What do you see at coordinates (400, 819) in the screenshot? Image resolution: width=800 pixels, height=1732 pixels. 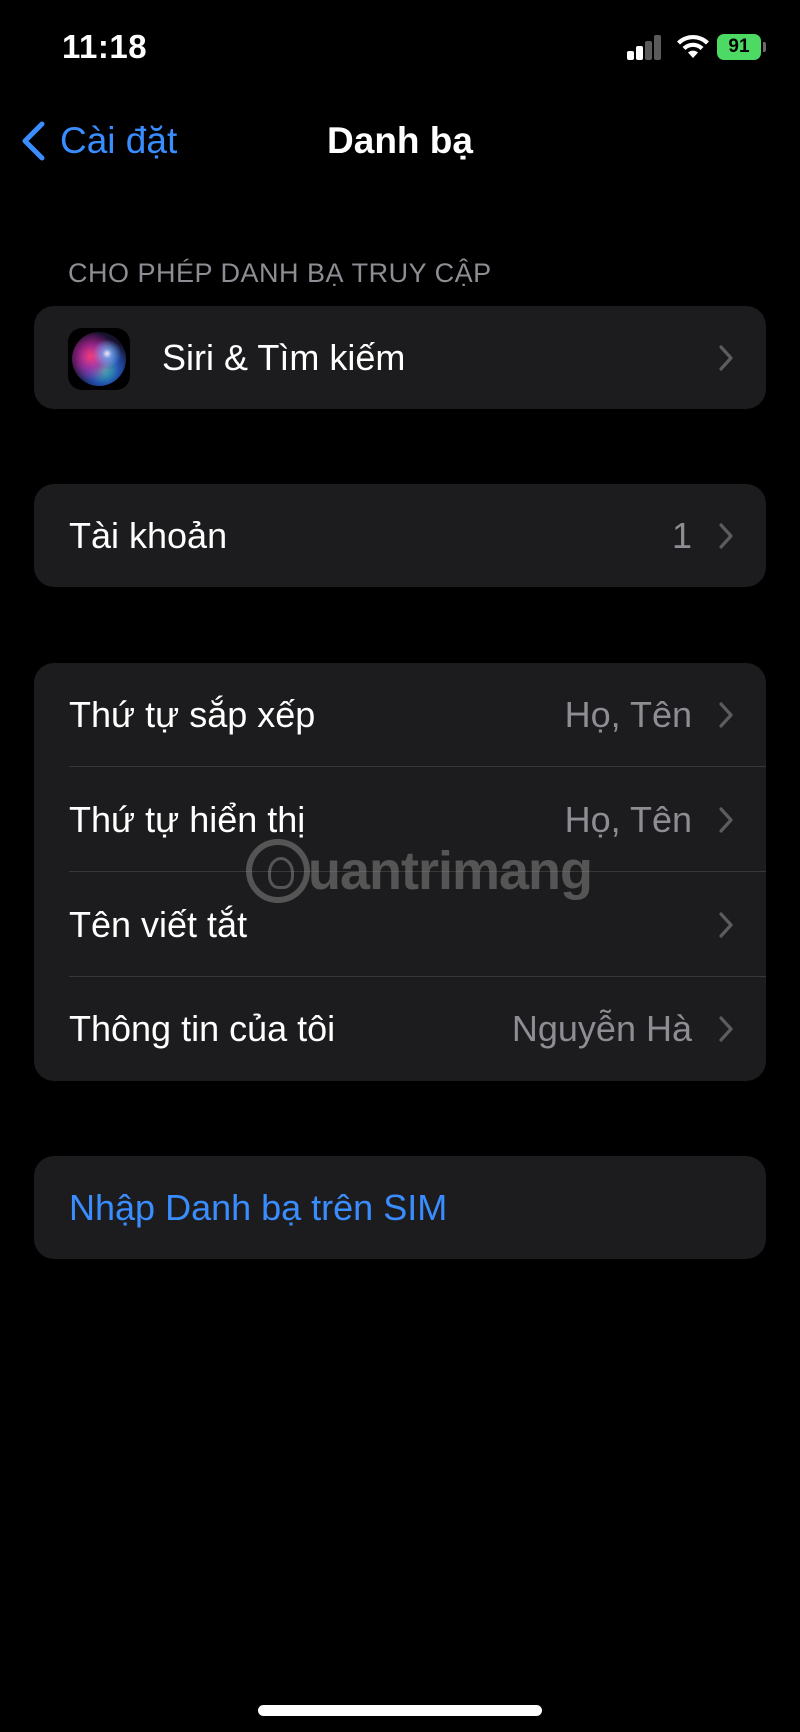 I see `display-order-row: Thứ tự hiển thị Họ, Tên` at bounding box center [400, 819].